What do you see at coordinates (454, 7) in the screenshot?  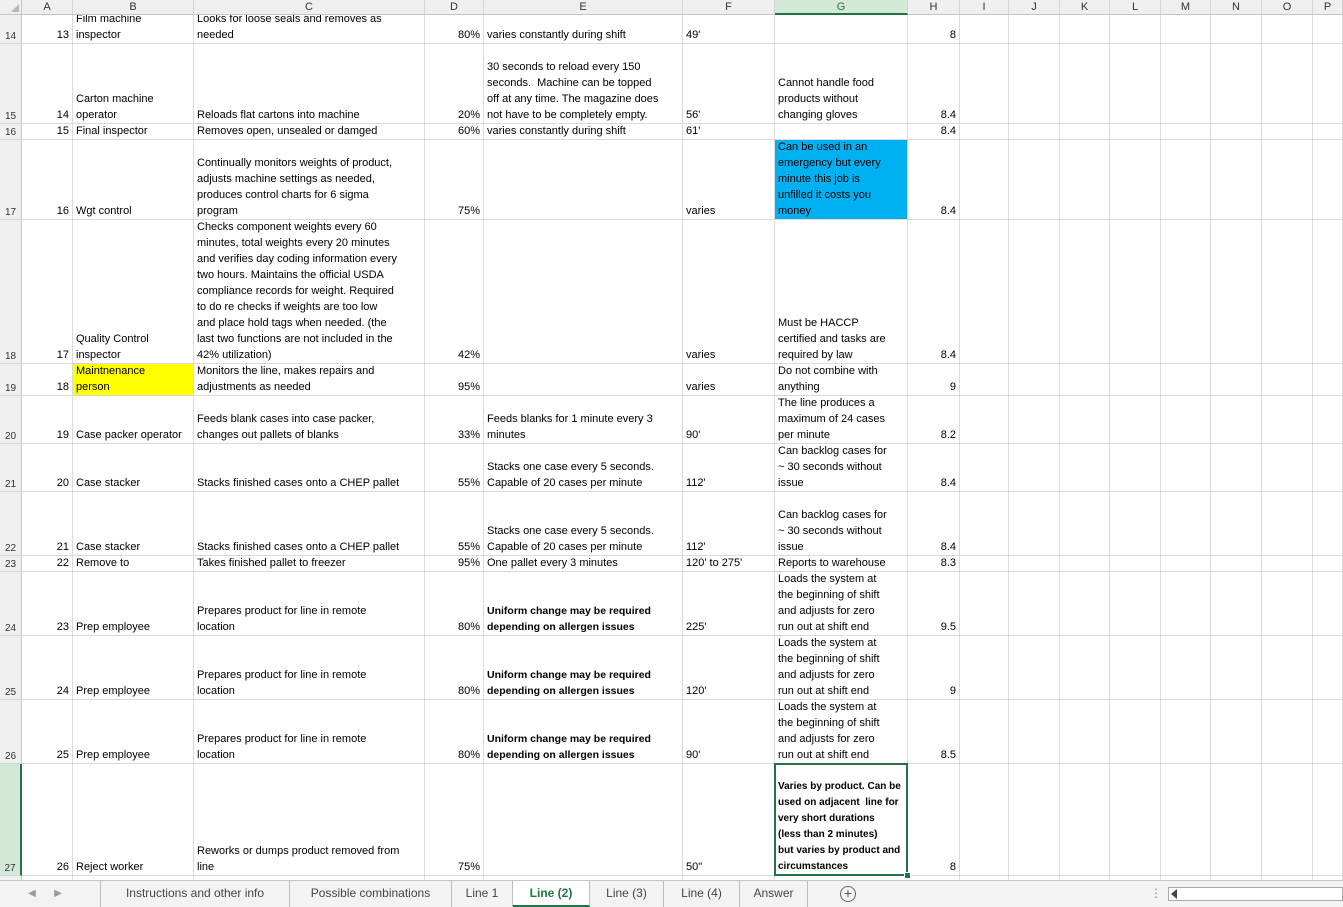 I see `column-header-d: D` at bounding box center [454, 7].